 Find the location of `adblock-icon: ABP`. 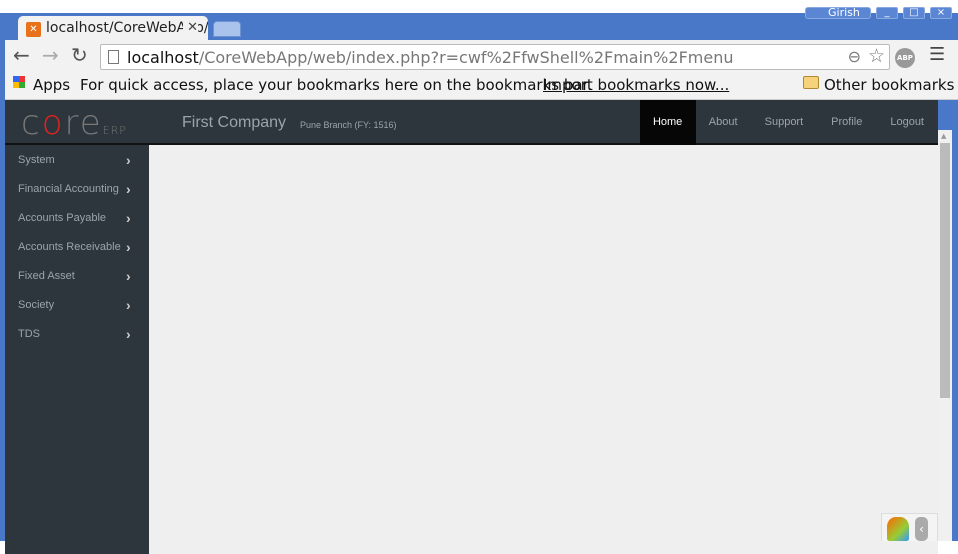

adblock-icon: ABP is located at coordinates (905, 58).